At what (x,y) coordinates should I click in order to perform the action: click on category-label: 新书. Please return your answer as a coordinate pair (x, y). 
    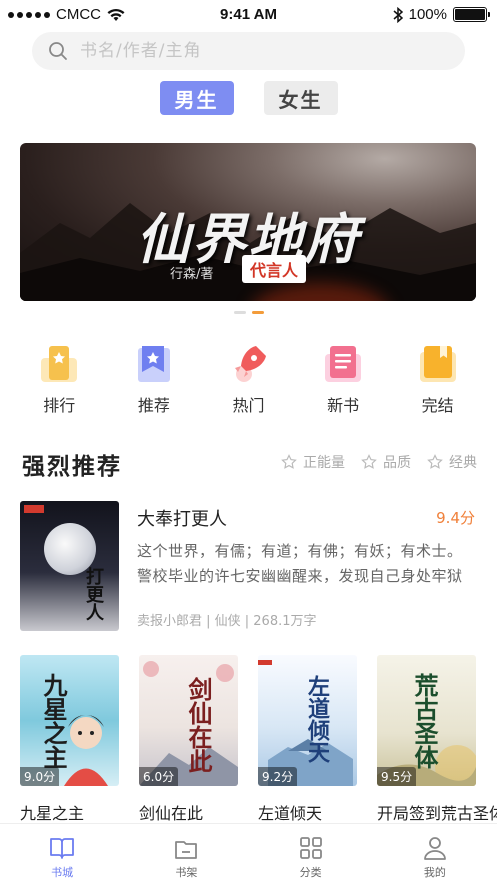
    Looking at the image, I should click on (343, 405).